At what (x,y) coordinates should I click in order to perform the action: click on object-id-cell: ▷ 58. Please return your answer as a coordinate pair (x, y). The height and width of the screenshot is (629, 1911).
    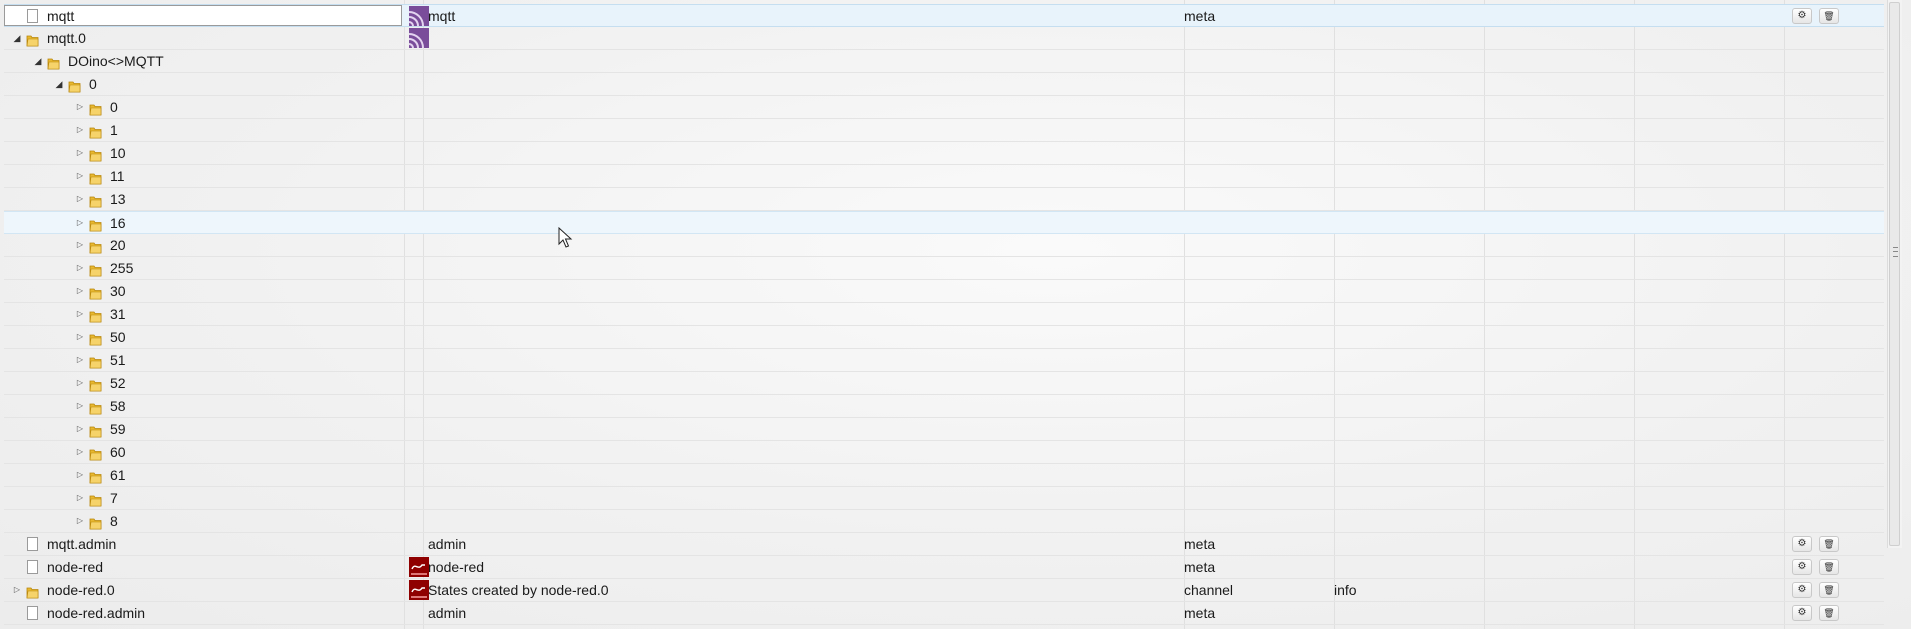
    Looking at the image, I should click on (204, 406).